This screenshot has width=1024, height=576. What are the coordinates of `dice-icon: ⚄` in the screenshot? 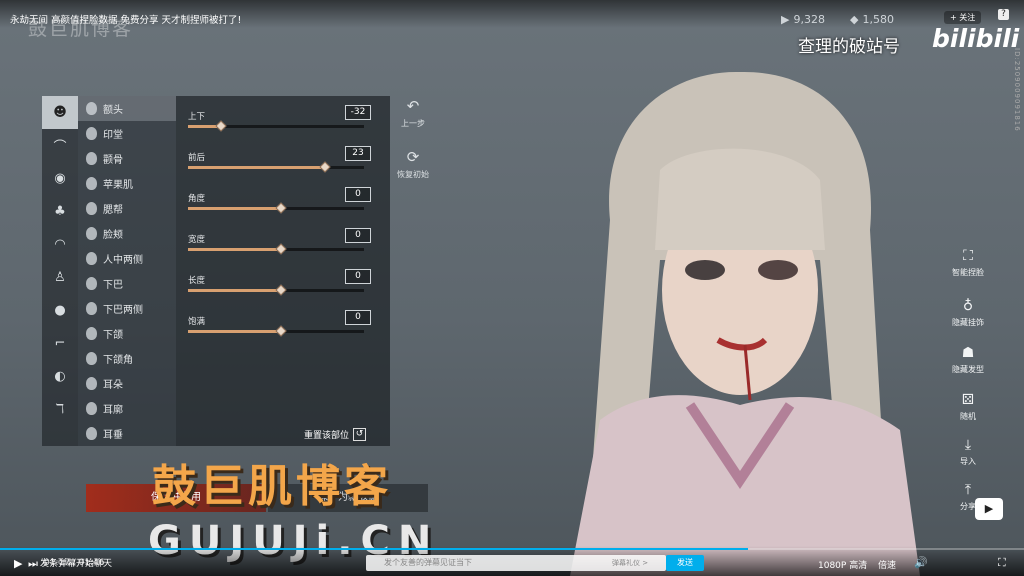 It's located at (968, 400).